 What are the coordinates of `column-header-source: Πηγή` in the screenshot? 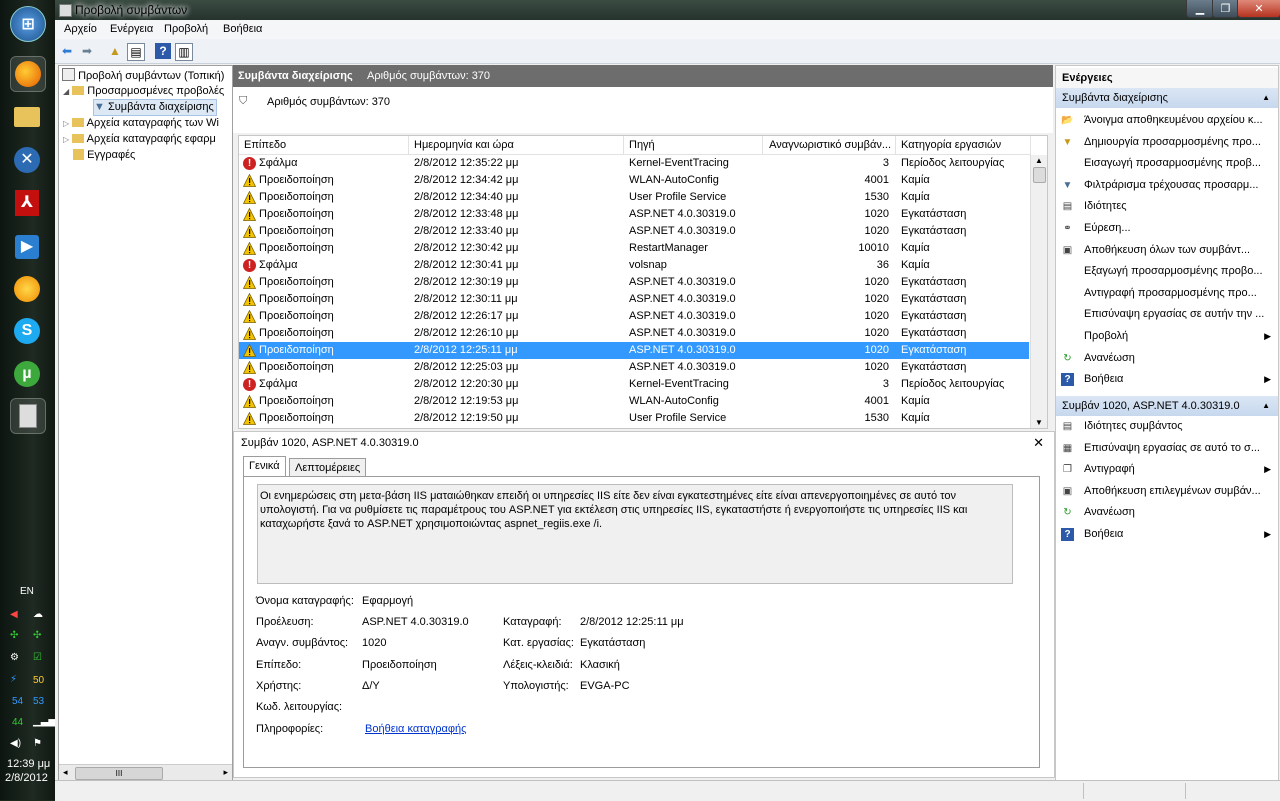 It's located at (693, 145).